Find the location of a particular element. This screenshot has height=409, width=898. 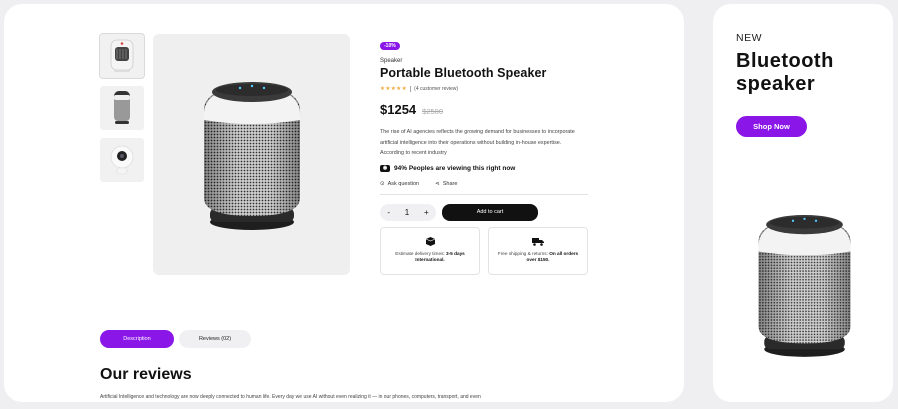

truck-icon is located at coordinates (538, 242).